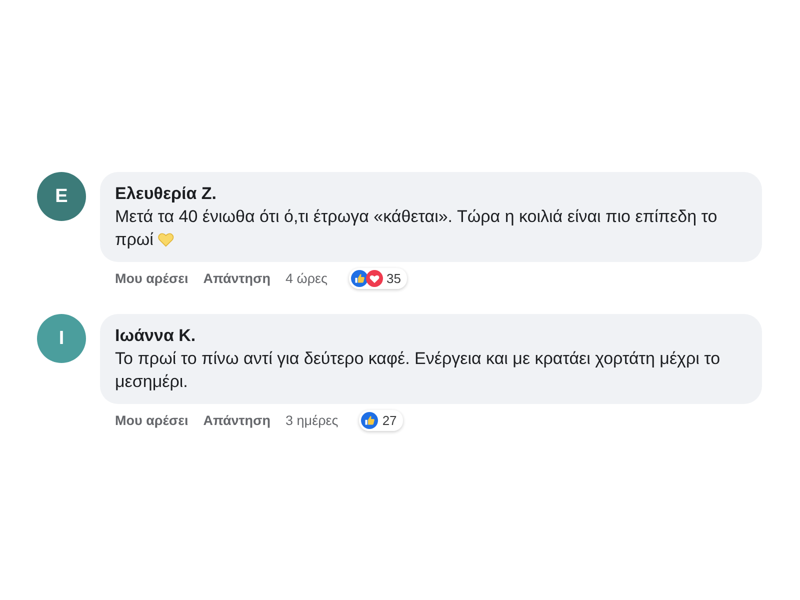  What do you see at coordinates (417, 359) in the screenshot?
I see `comment-text: Το πρωί το πίνω αντί για δεύτερο καφέ. Ενέργεια και με κρατάει χορτάτη μέχρι το` at bounding box center [417, 359].